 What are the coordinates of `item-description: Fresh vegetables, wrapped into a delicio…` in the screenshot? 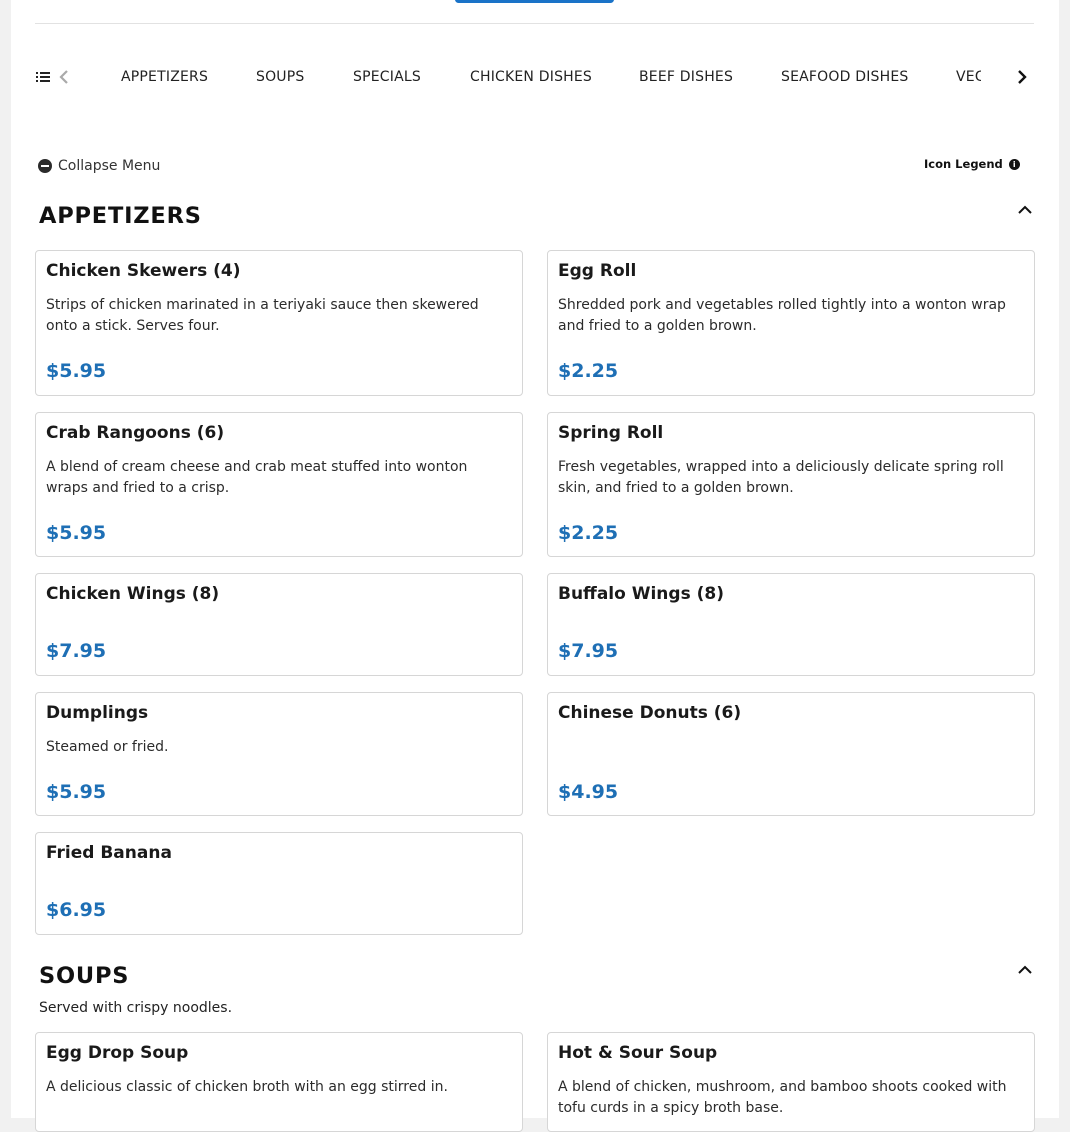 It's located at (781, 477).